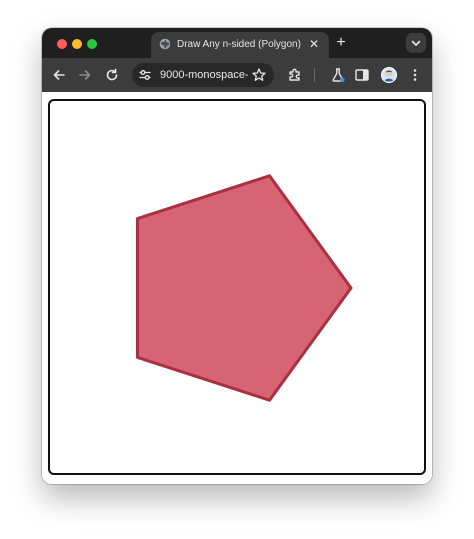  Describe the element at coordinates (165, 44) in the screenshot. I see `globe-icon` at that location.